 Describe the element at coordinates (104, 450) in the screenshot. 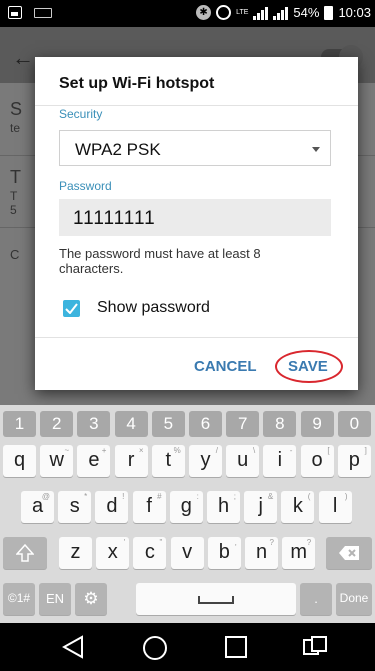

I see `key-hint: +` at that location.